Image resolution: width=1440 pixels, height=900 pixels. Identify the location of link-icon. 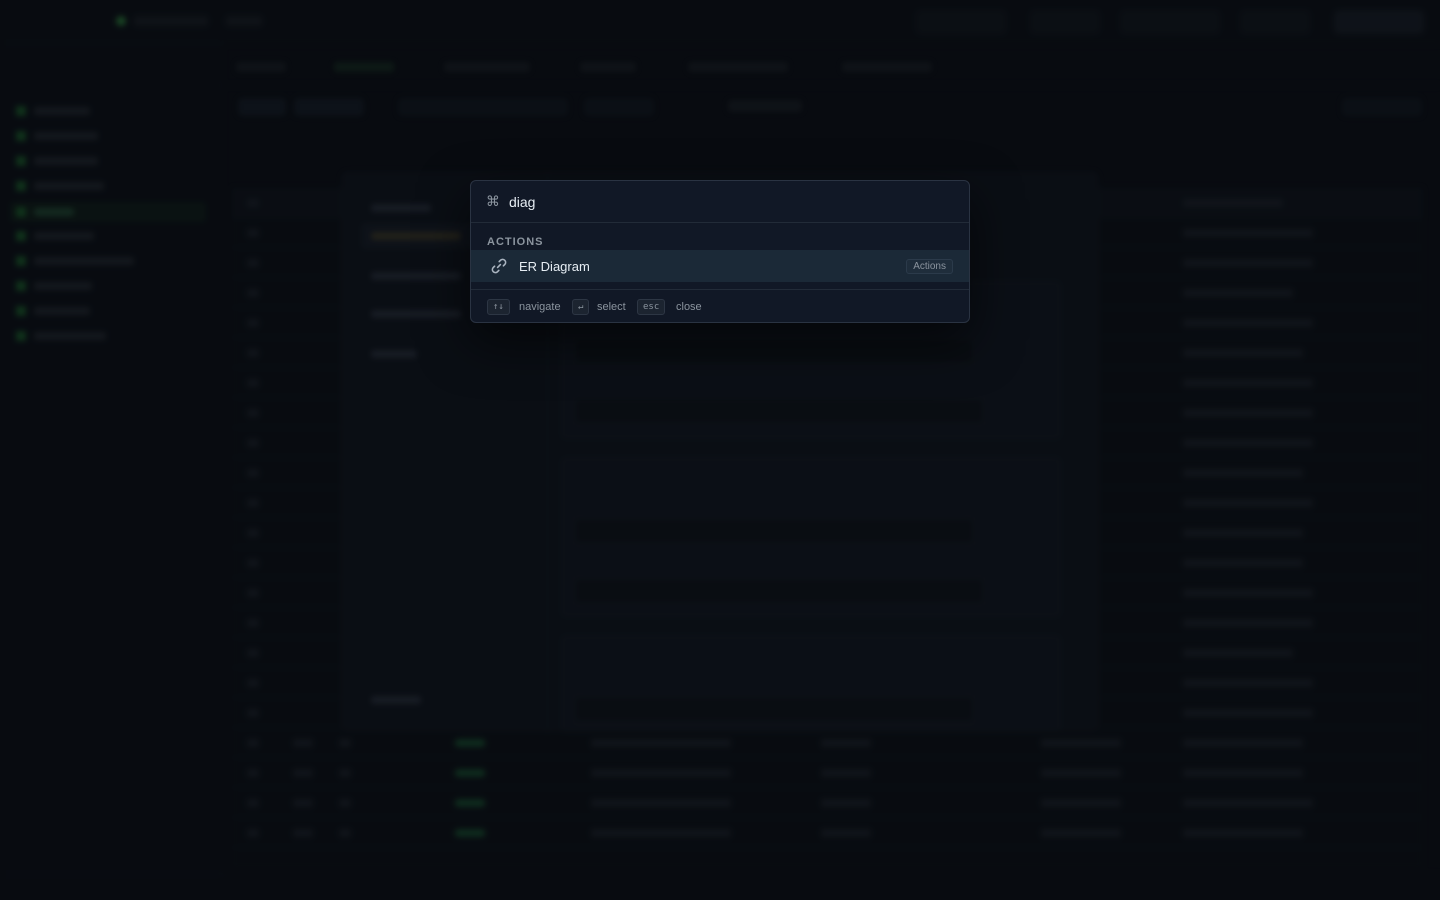
(499, 266).